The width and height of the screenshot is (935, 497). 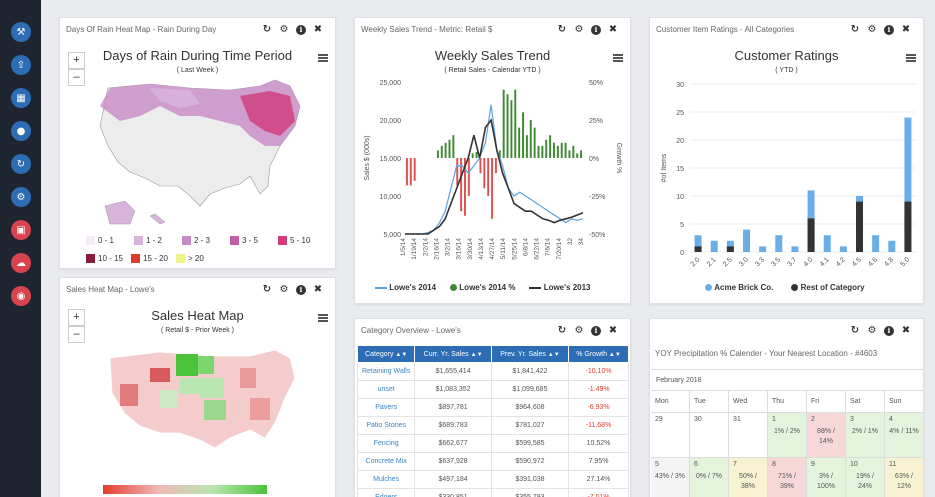 What do you see at coordinates (386, 354) in the screenshot?
I see `column-header: Category ▲▼` at bounding box center [386, 354].